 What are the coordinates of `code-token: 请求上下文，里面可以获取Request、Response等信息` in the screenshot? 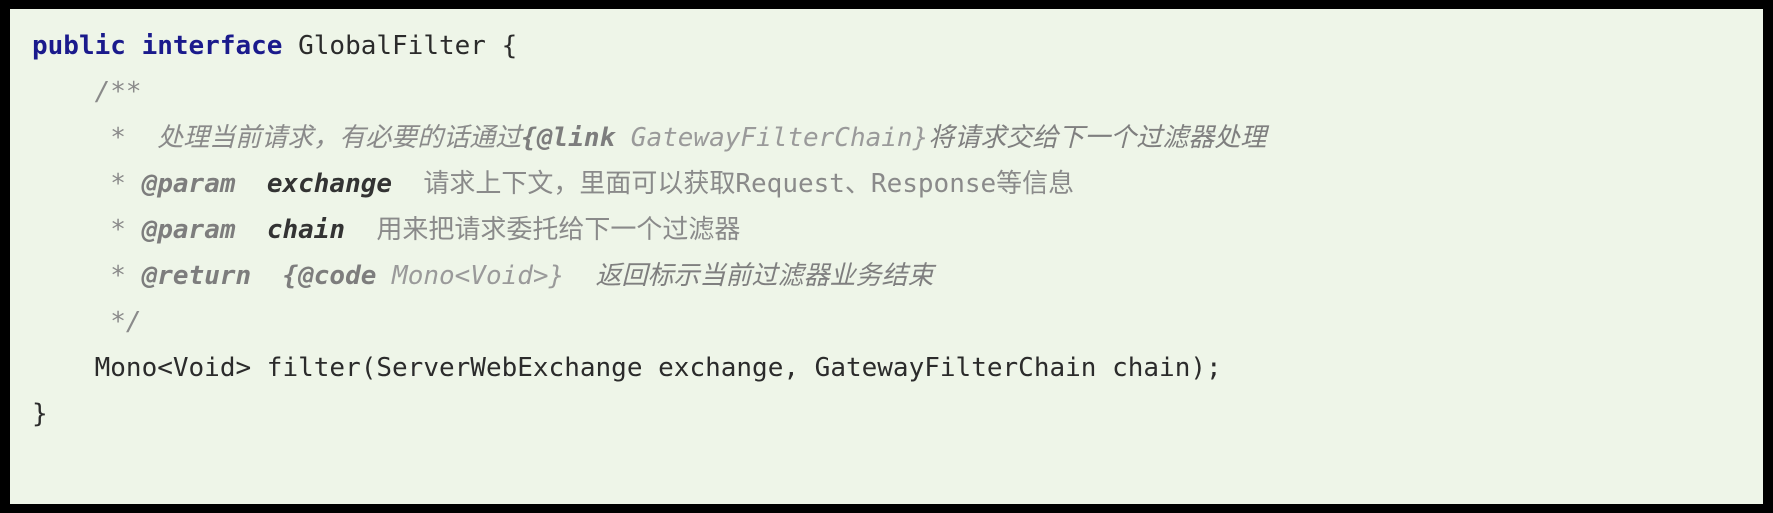 It's located at (733, 184).